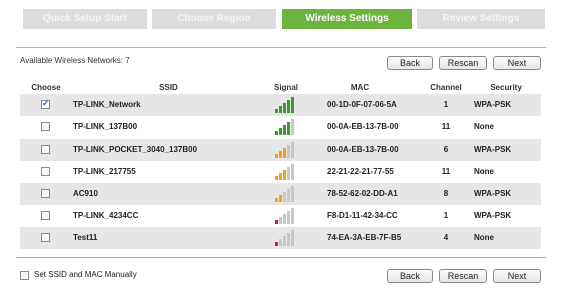 This screenshot has height=297, width=562. Describe the element at coordinates (85, 19) in the screenshot. I see `tab-quick-setup-start: Quick Setup Start` at that location.